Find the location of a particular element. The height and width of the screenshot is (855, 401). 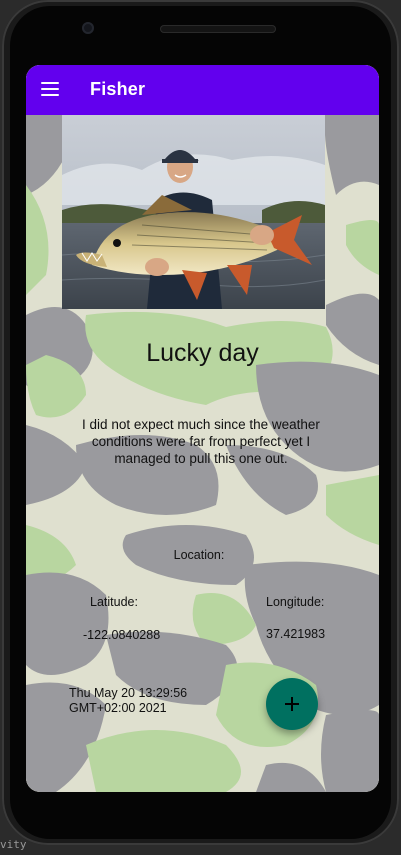

longitude-label: Longitude: is located at coordinates (295, 602).